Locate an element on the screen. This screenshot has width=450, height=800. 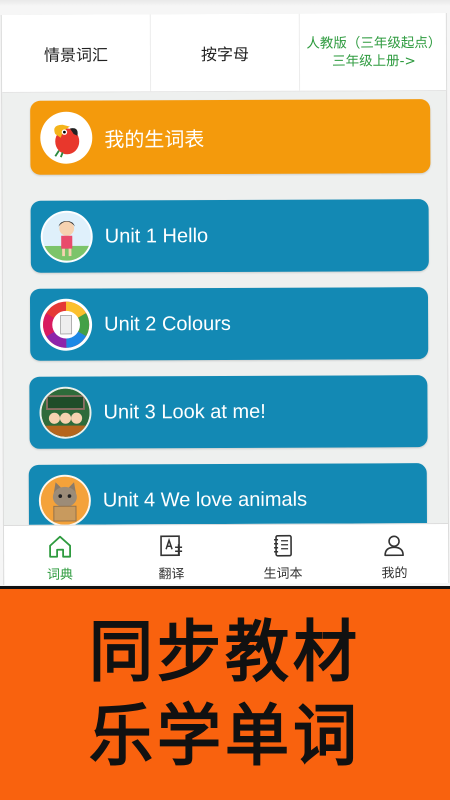
tab-label: 情景词汇 is located at coordinates (75, 55).